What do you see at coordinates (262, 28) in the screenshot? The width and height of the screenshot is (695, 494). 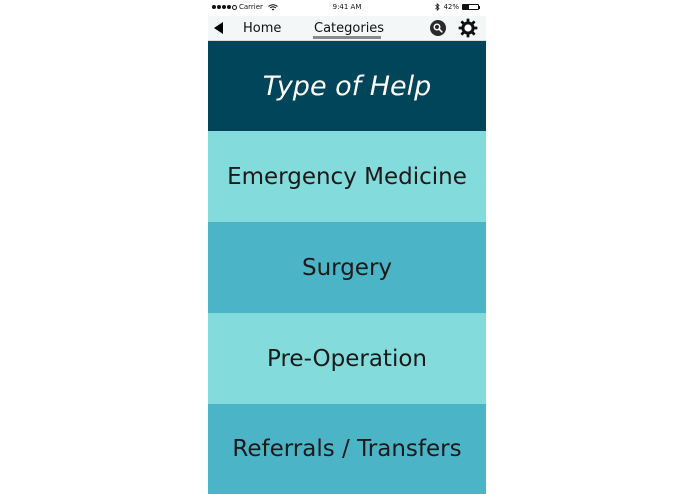 I see `nav-home-link: Home` at bounding box center [262, 28].